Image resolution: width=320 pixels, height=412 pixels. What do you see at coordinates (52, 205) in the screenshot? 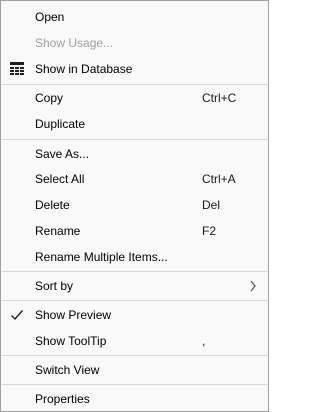
I see `menu-item-label: Delete` at bounding box center [52, 205].